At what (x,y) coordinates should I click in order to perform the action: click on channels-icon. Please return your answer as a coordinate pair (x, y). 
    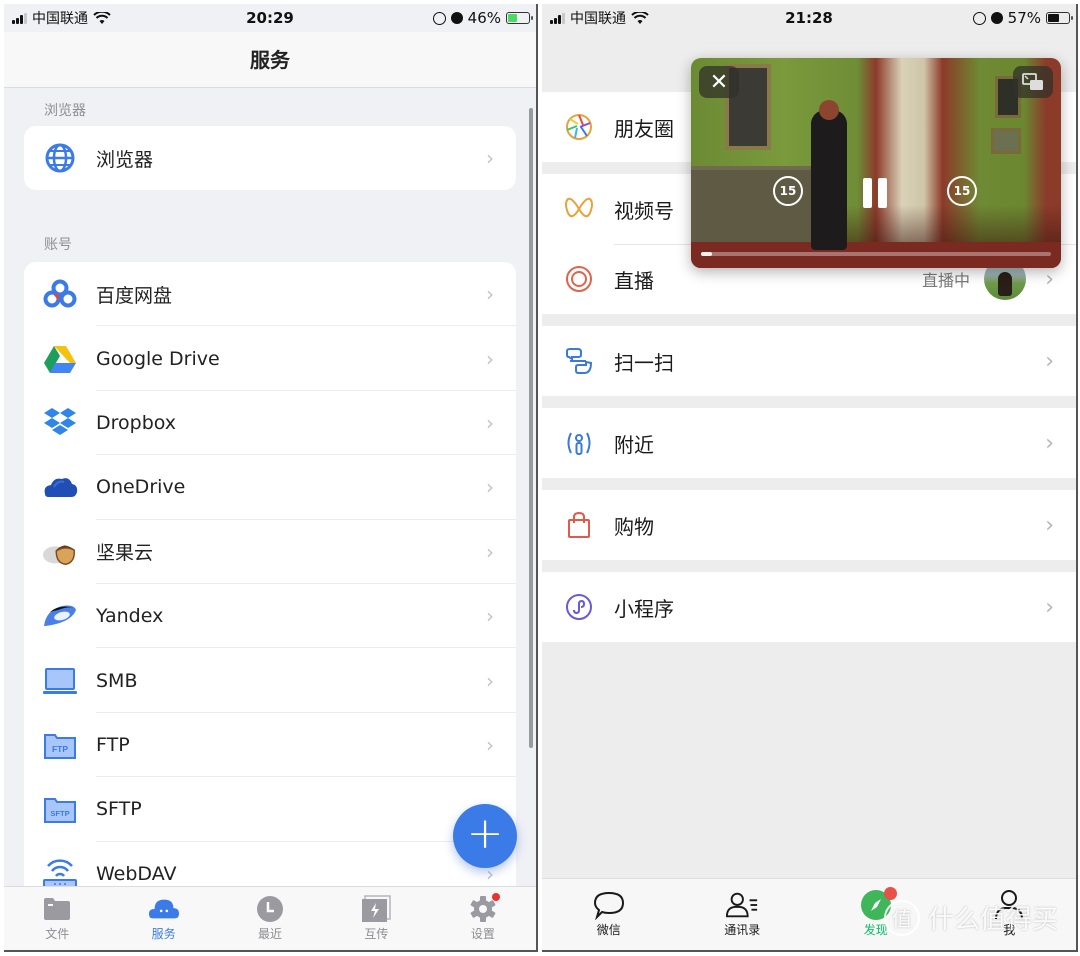
    Looking at the image, I should click on (579, 209).